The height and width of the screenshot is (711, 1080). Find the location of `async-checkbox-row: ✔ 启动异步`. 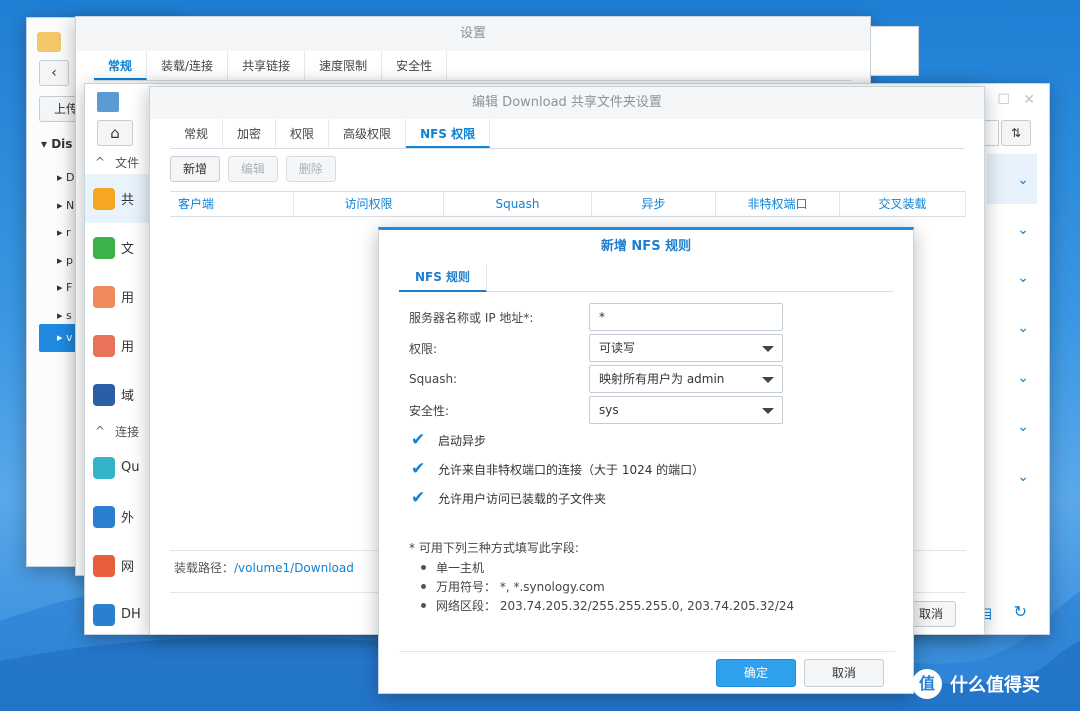

async-checkbox-row: ✔ 启动异步 is located at coordinates (448, 440).